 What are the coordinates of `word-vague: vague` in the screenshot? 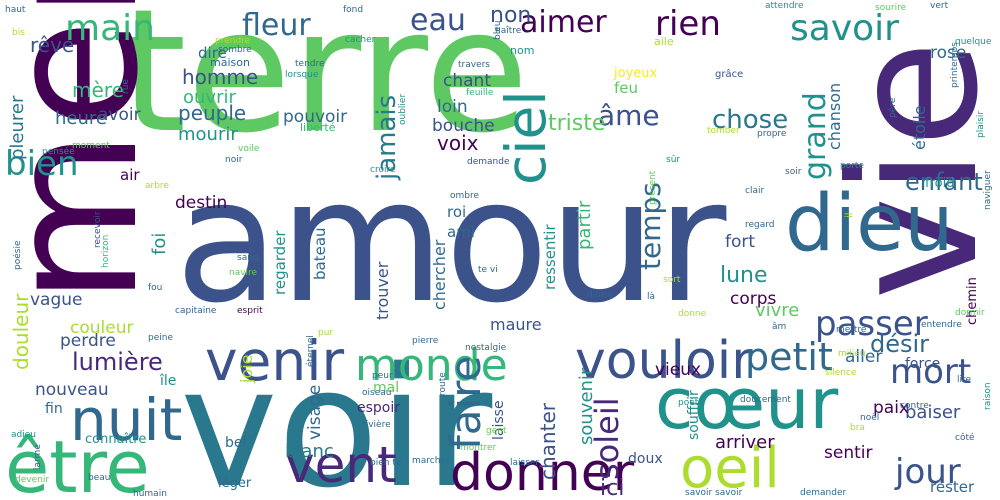 It's located at (56, 300).